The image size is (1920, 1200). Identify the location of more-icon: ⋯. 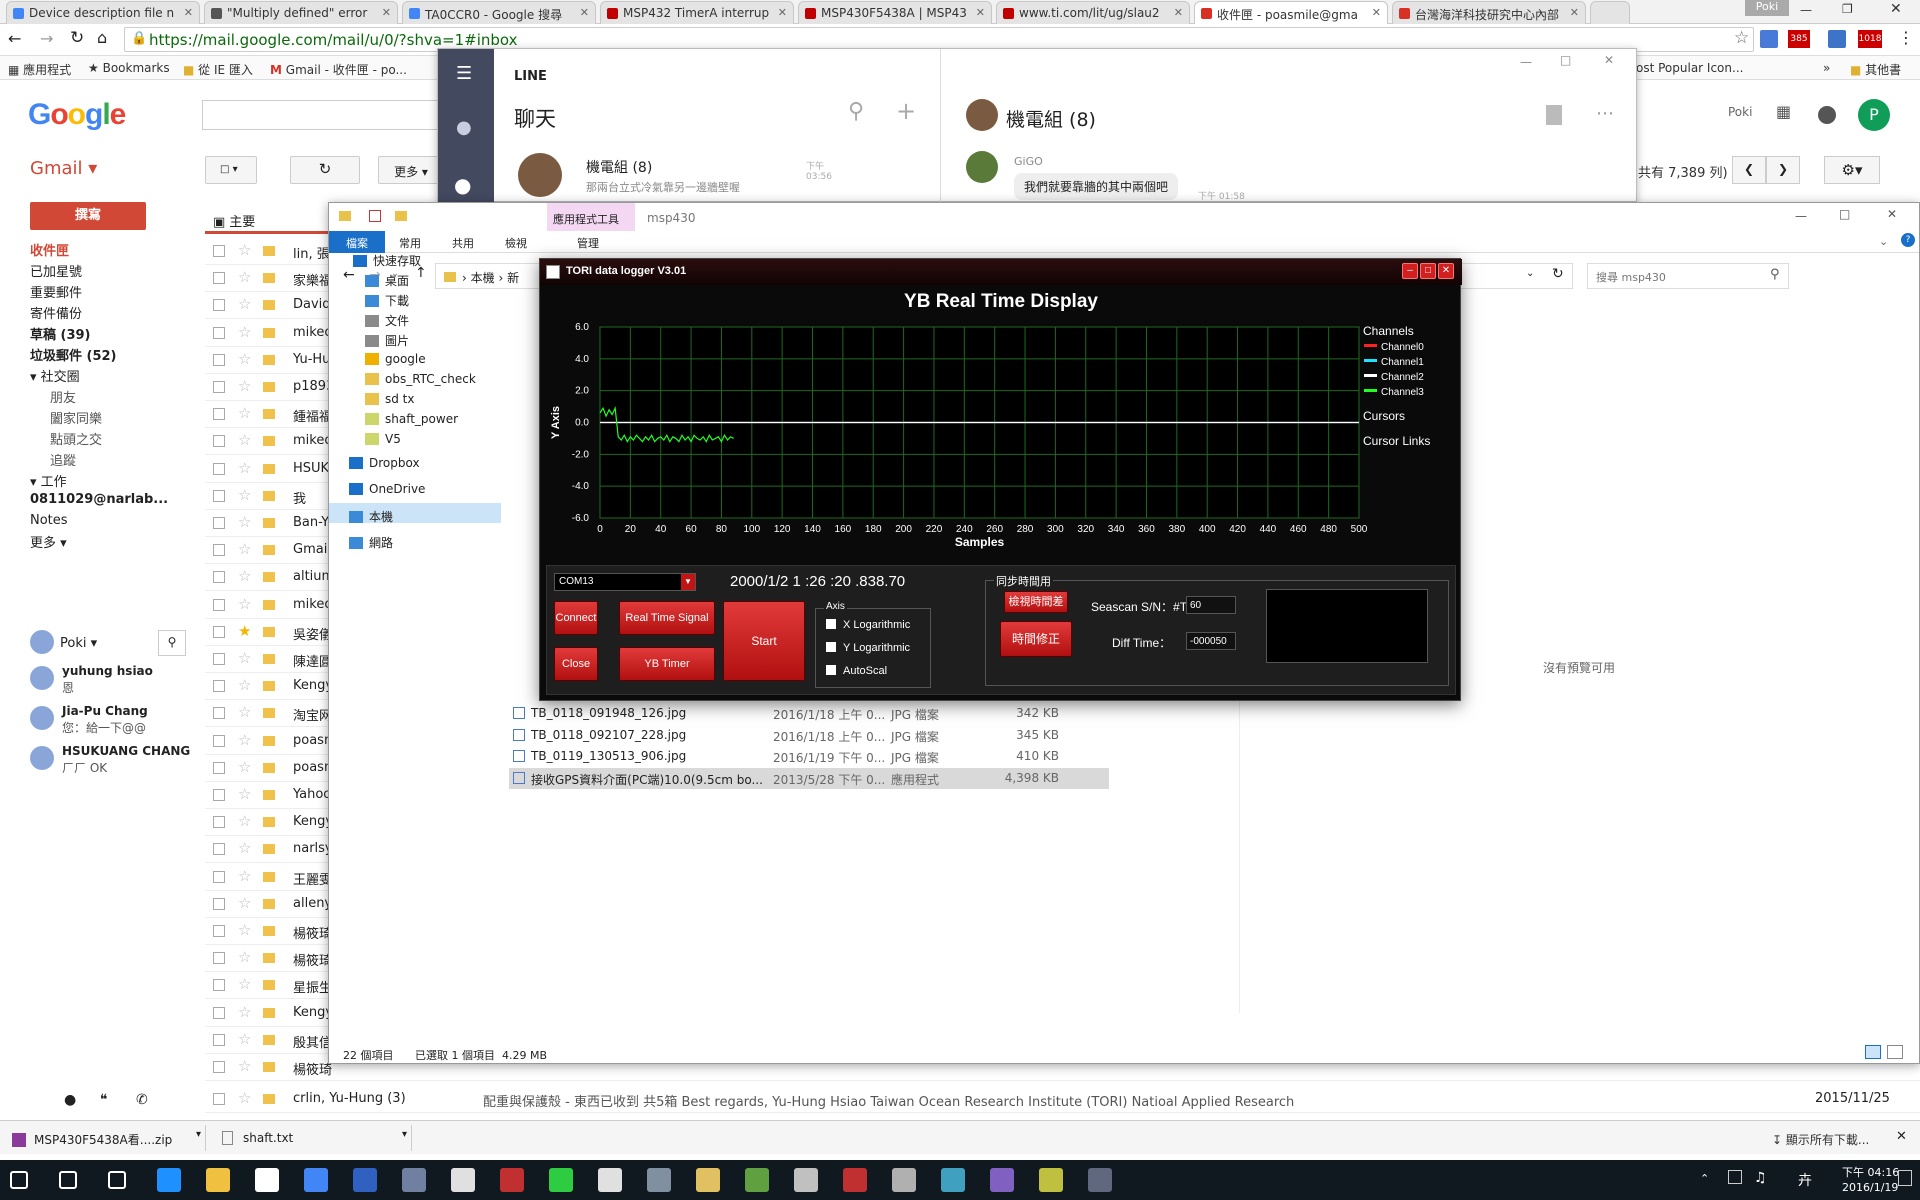
(1605, 113).